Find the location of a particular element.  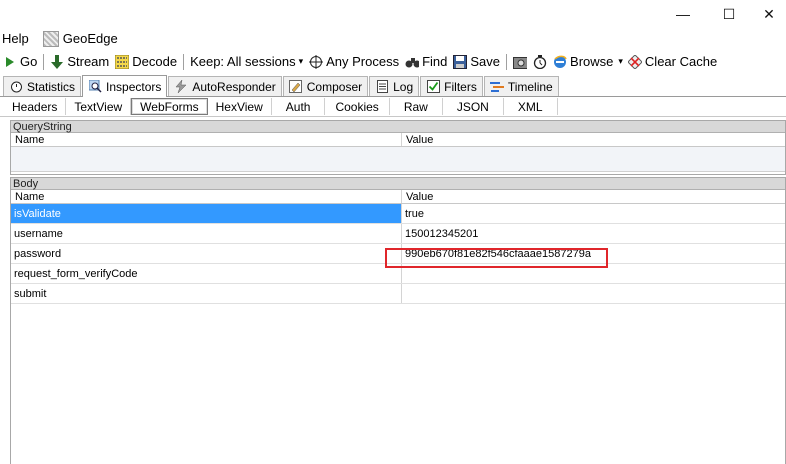

form-field-value: 150012345201 is located at coordinates (593, 233).